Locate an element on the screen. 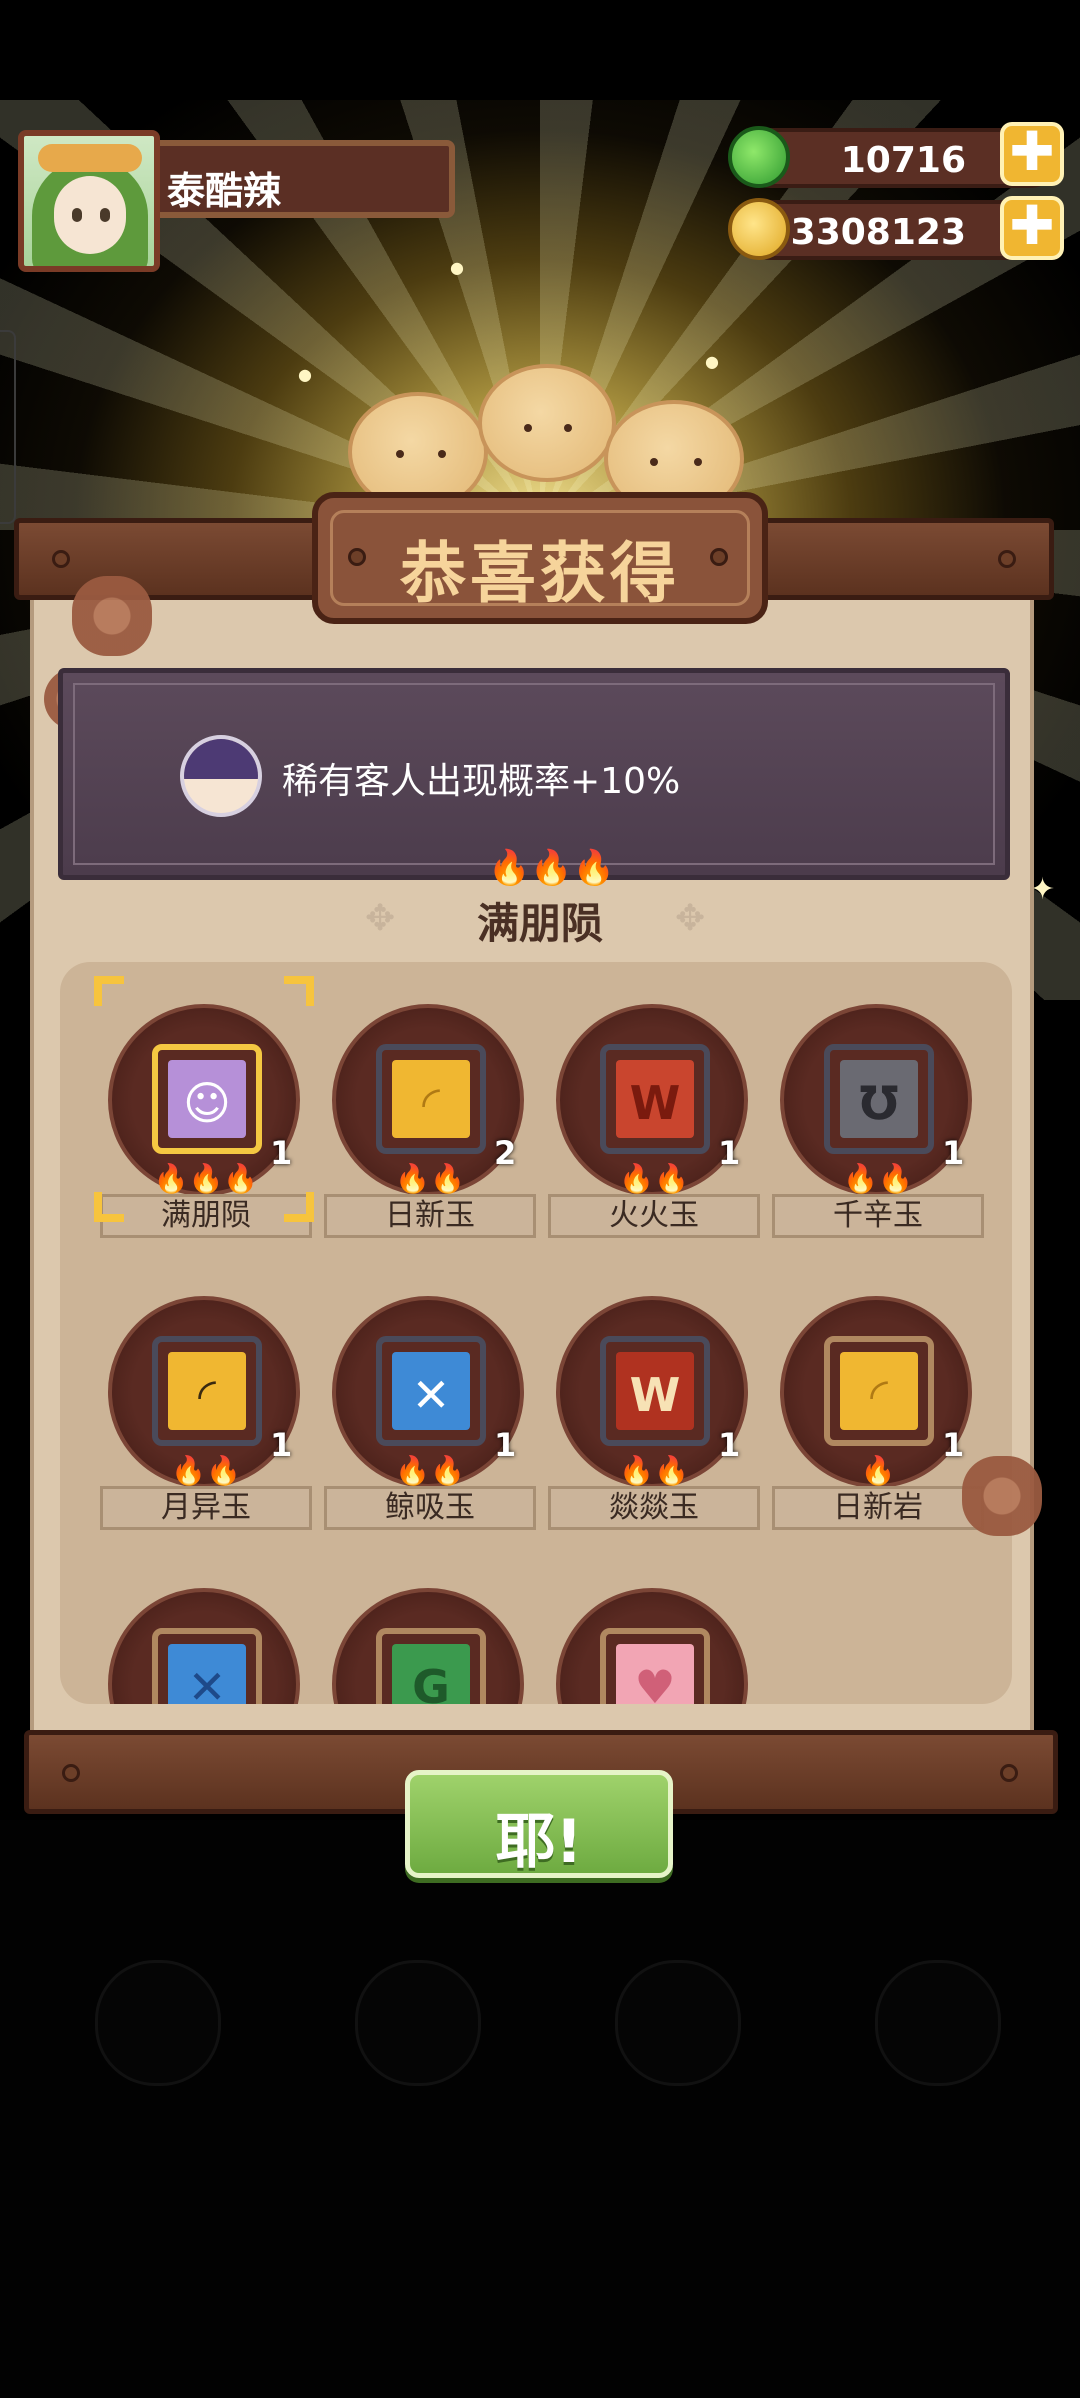 This screenshot has height=2398, width=1080. recipe-name: 满朋陨 is located at coordinates (539, 923).